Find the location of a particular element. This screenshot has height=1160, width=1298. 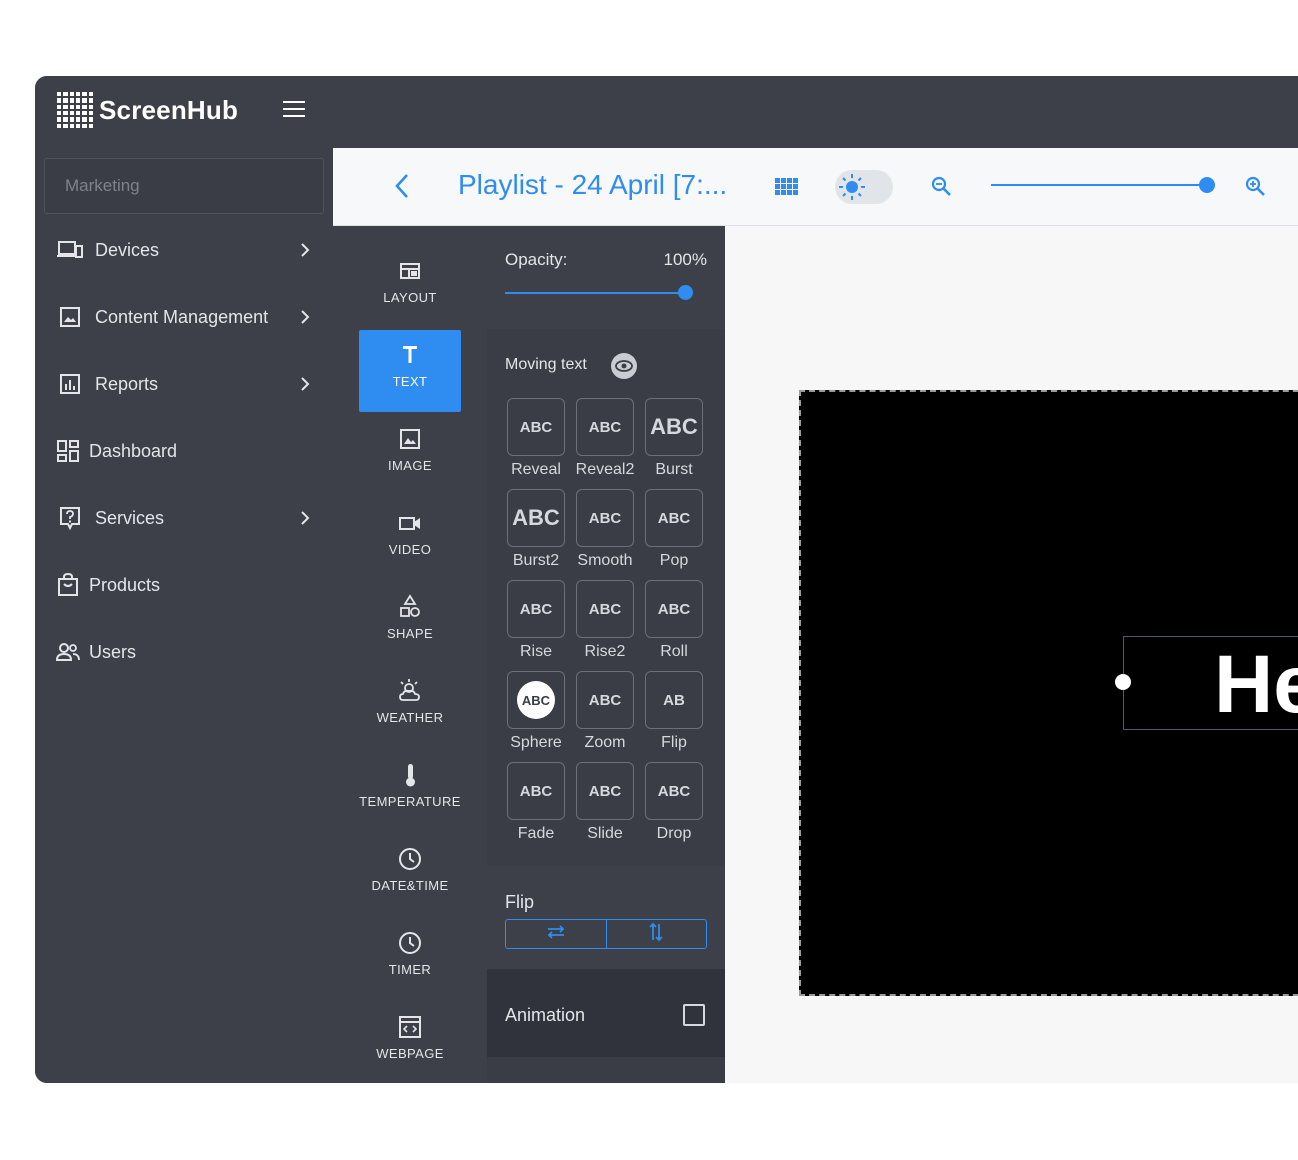

tool-weather: WEATHER is located at coordinates (410, 707).